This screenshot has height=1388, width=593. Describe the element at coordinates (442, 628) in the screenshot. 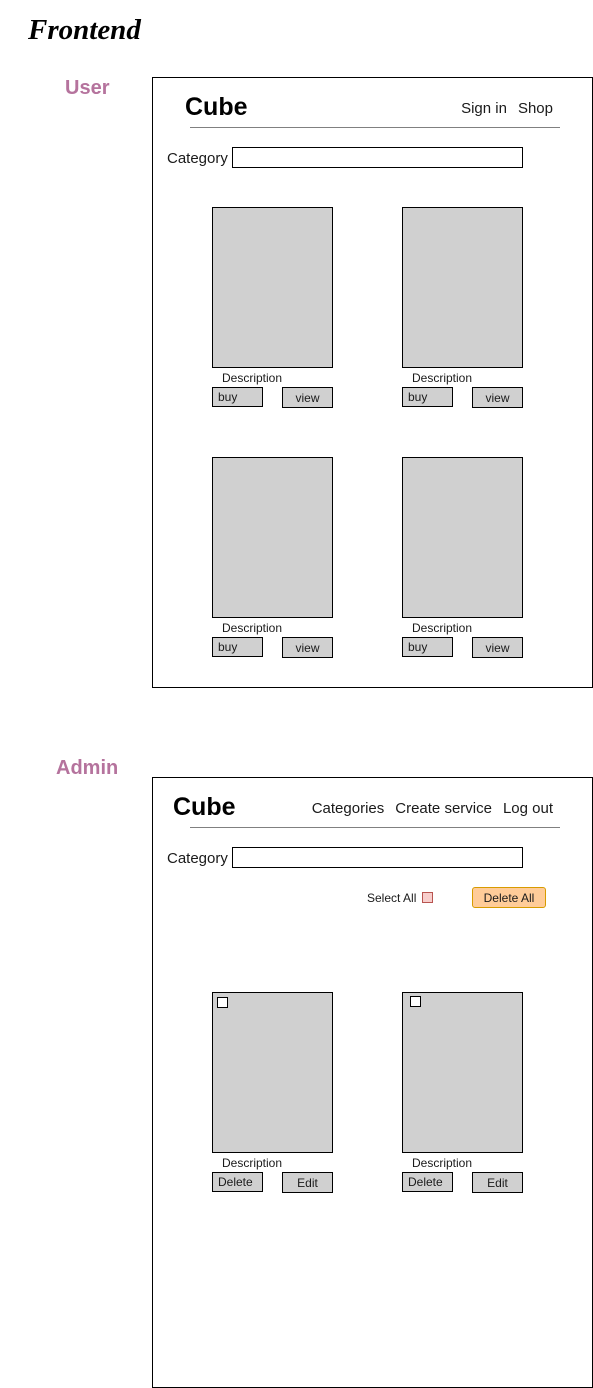

I see `user-card-4-description: Description` at that location.